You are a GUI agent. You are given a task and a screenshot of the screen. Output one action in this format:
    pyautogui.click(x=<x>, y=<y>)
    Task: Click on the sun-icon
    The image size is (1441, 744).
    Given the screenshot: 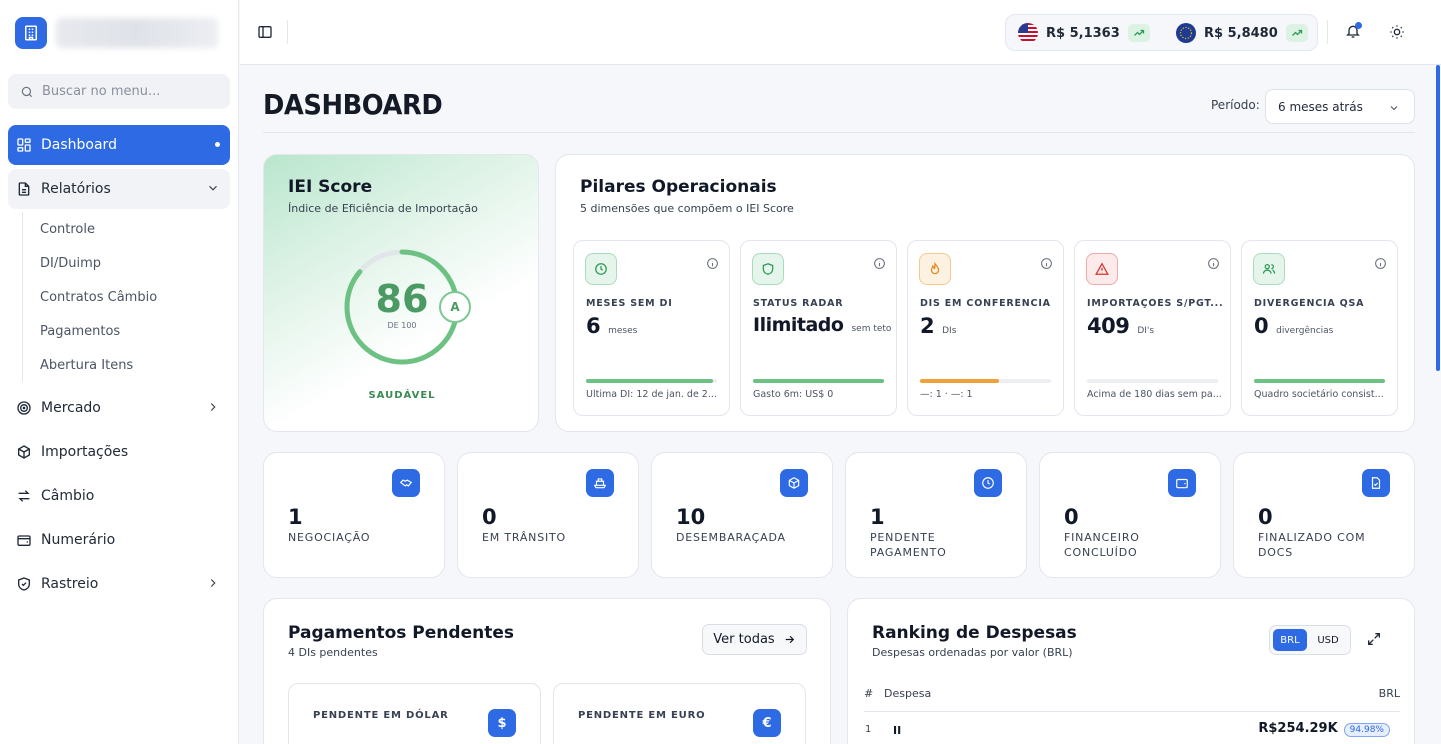 What is the action you would take?
    pyautogui.click(x=1397, y=32)
    